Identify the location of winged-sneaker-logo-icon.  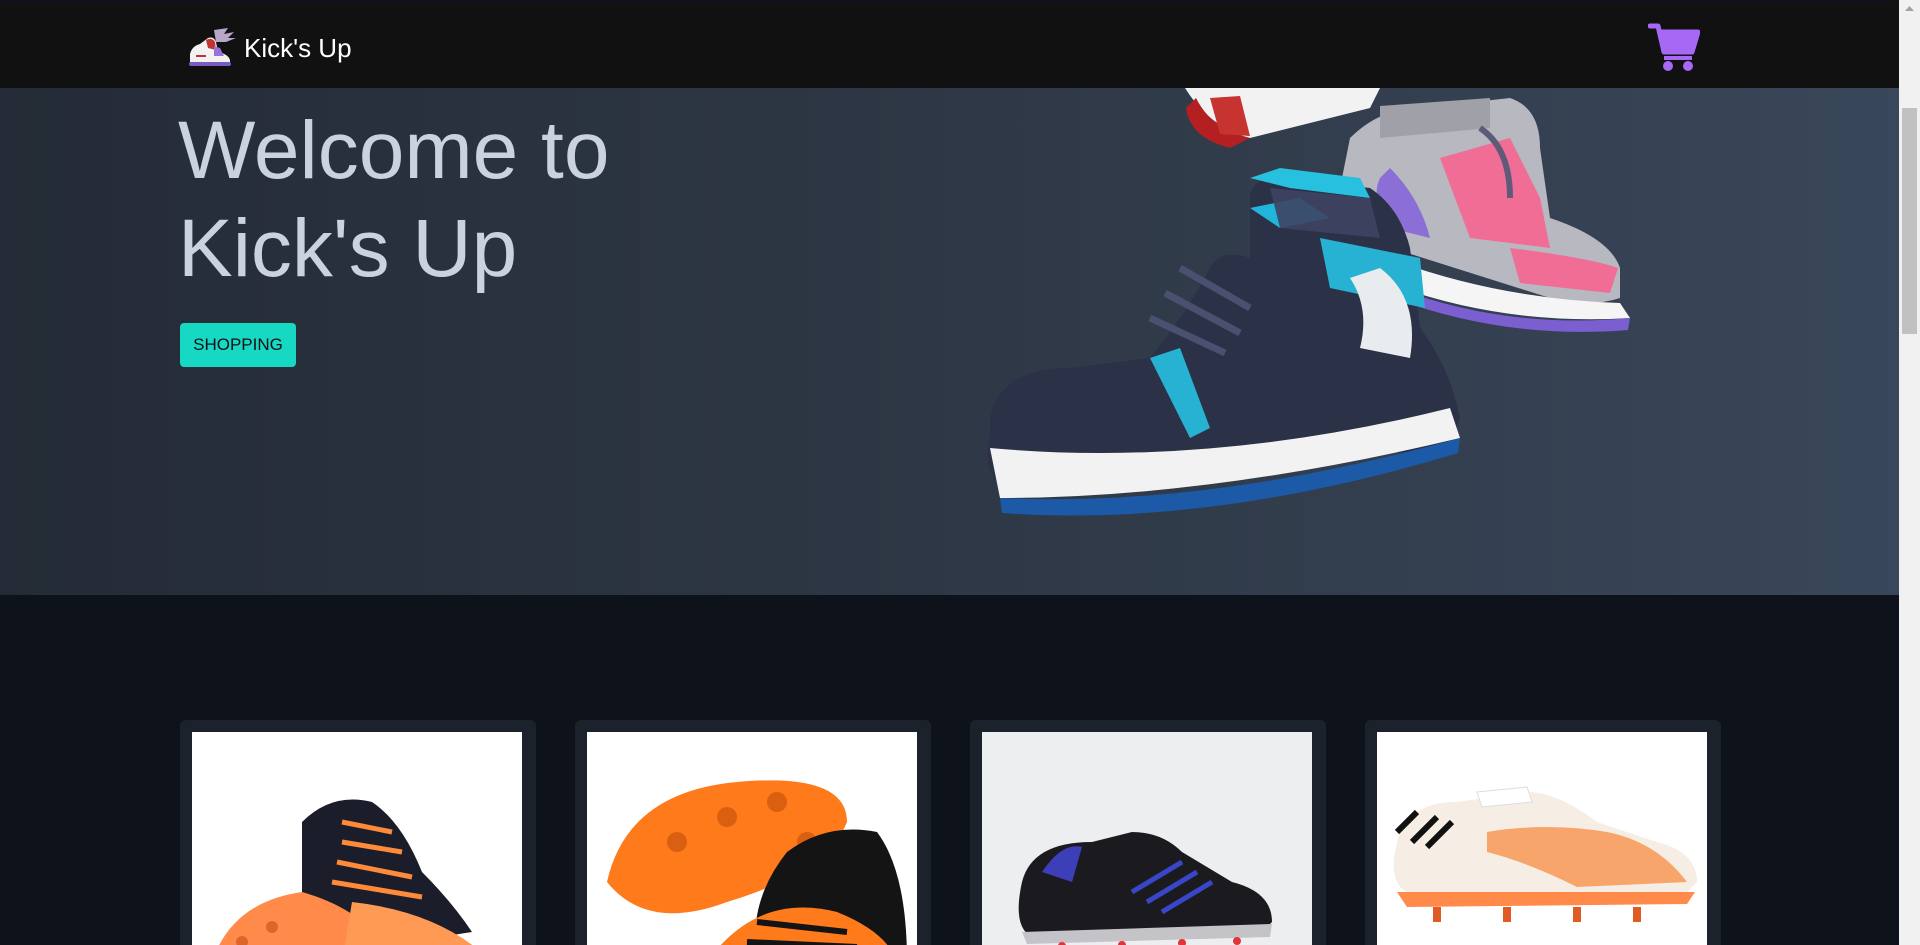
(212, 47).